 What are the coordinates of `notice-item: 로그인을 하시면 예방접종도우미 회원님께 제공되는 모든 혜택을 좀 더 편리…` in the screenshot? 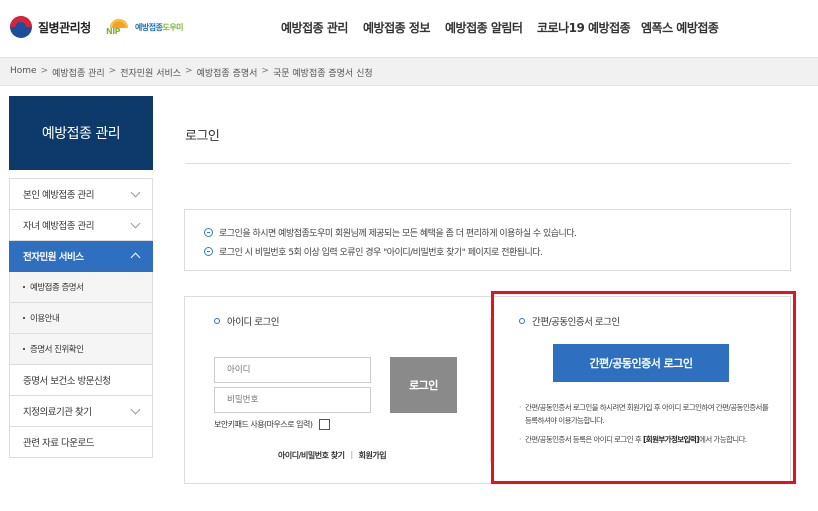 It's located at (390, 232).